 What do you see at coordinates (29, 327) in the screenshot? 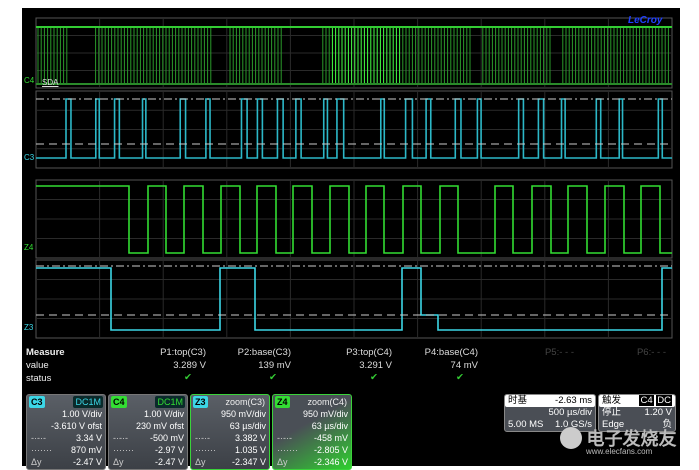
I see `z3-label: Z3` at bounding box center [29, 327].